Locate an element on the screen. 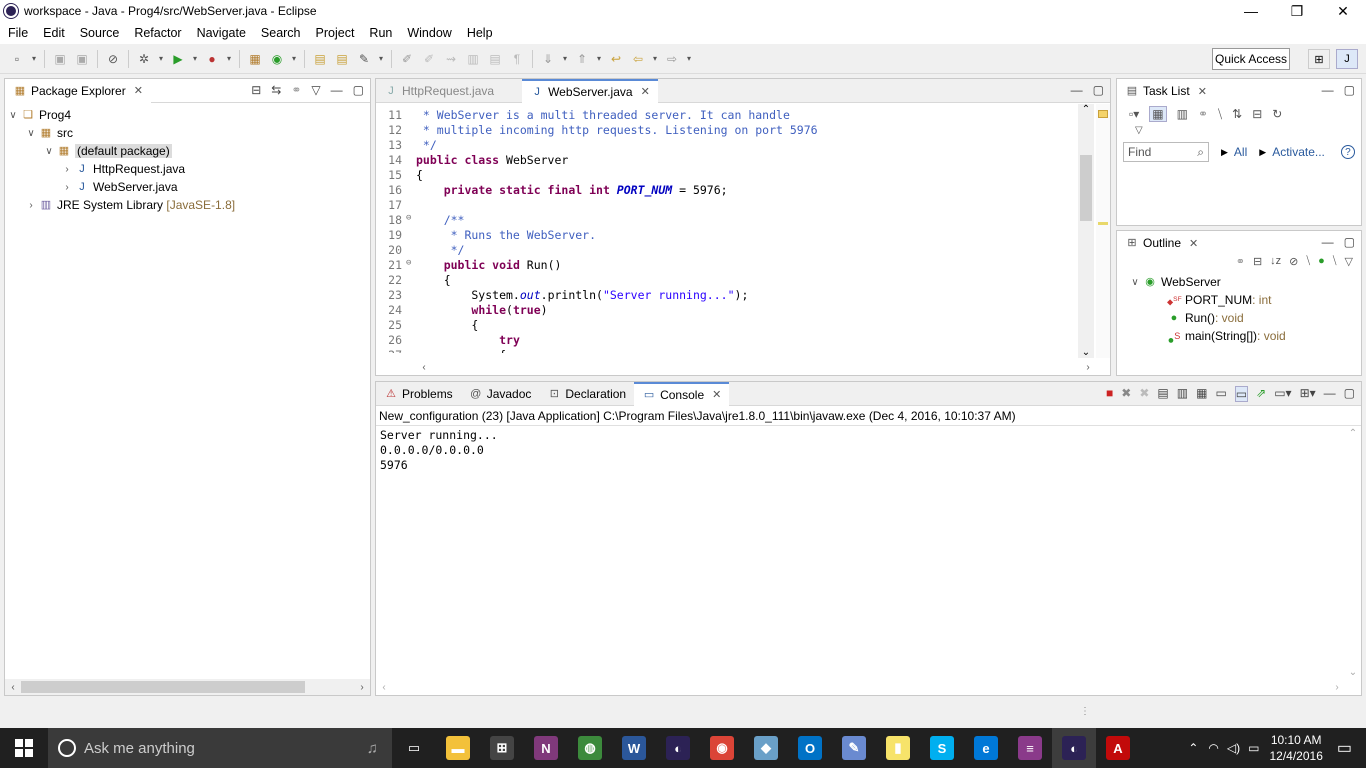 This screenshot has height=768, width=1366. menu-source: Source is located at coordinates (100, 33).